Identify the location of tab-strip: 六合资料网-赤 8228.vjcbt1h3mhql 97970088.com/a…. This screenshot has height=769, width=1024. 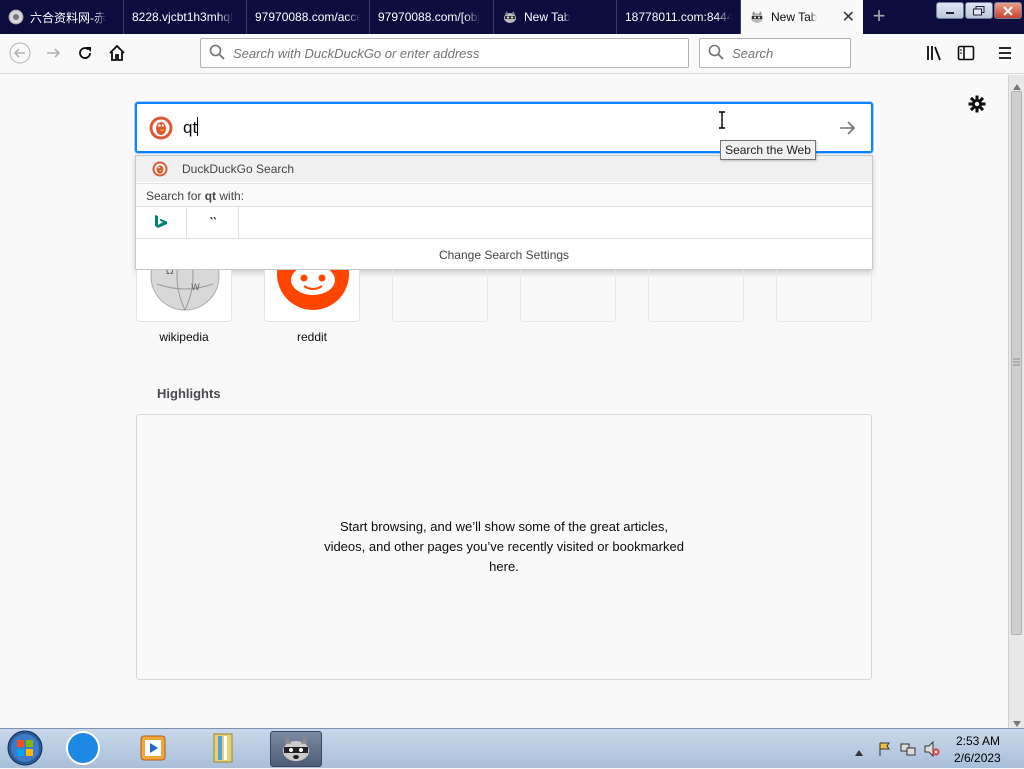
(512, 17).